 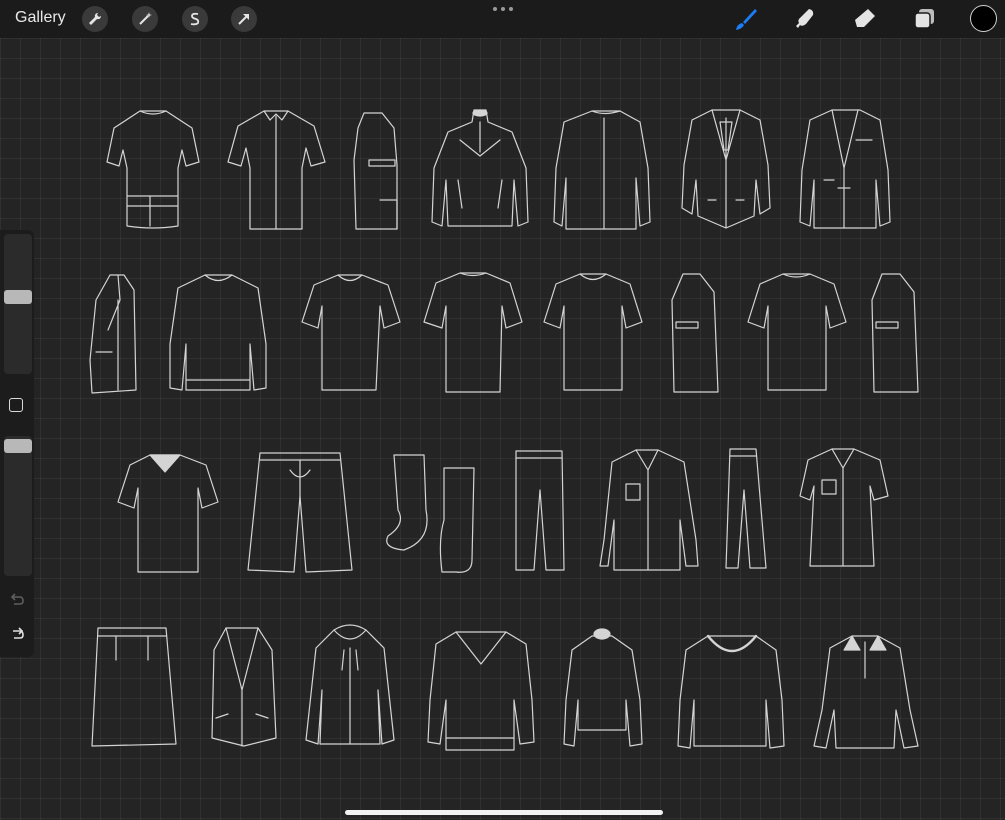 I want to click on brush-size-slider, so click(x=18, y=304).